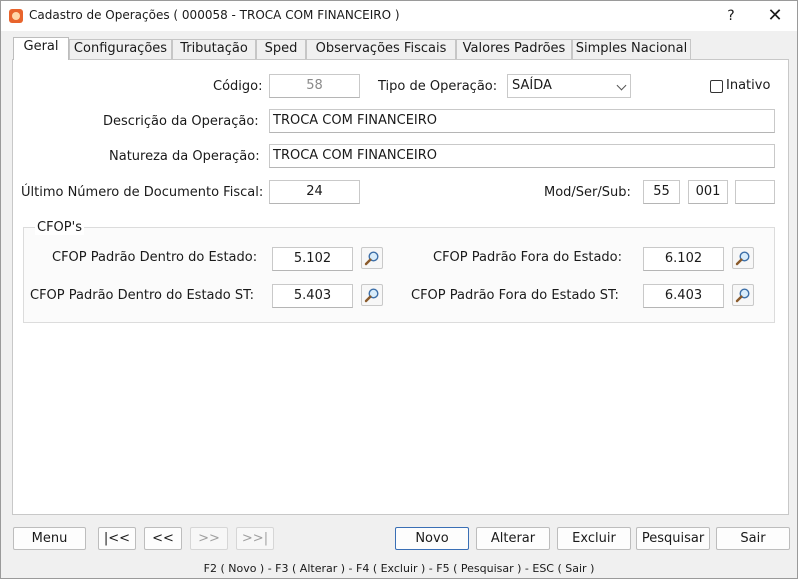 The height and width of the screenshot is (579, 798). What do you see at coordinates (41, 48) in the screenshot?
I see `tab-geral: Geral` at bounding box center [41, 48].